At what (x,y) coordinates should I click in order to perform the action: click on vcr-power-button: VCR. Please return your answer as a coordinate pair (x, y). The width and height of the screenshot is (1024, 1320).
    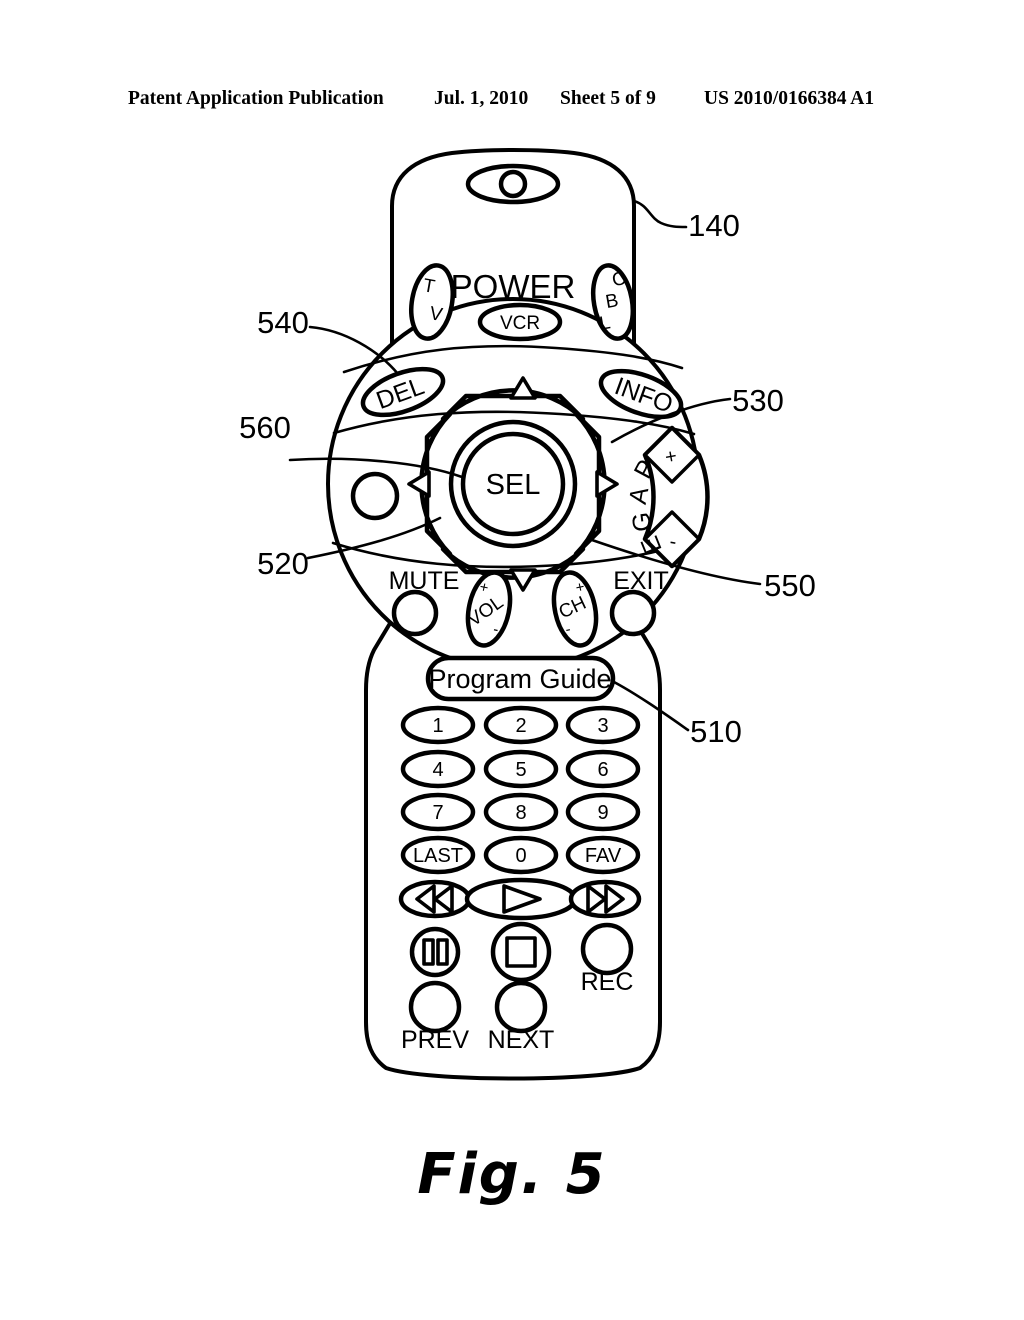
    Looking at the image, I should click on (520, 322).